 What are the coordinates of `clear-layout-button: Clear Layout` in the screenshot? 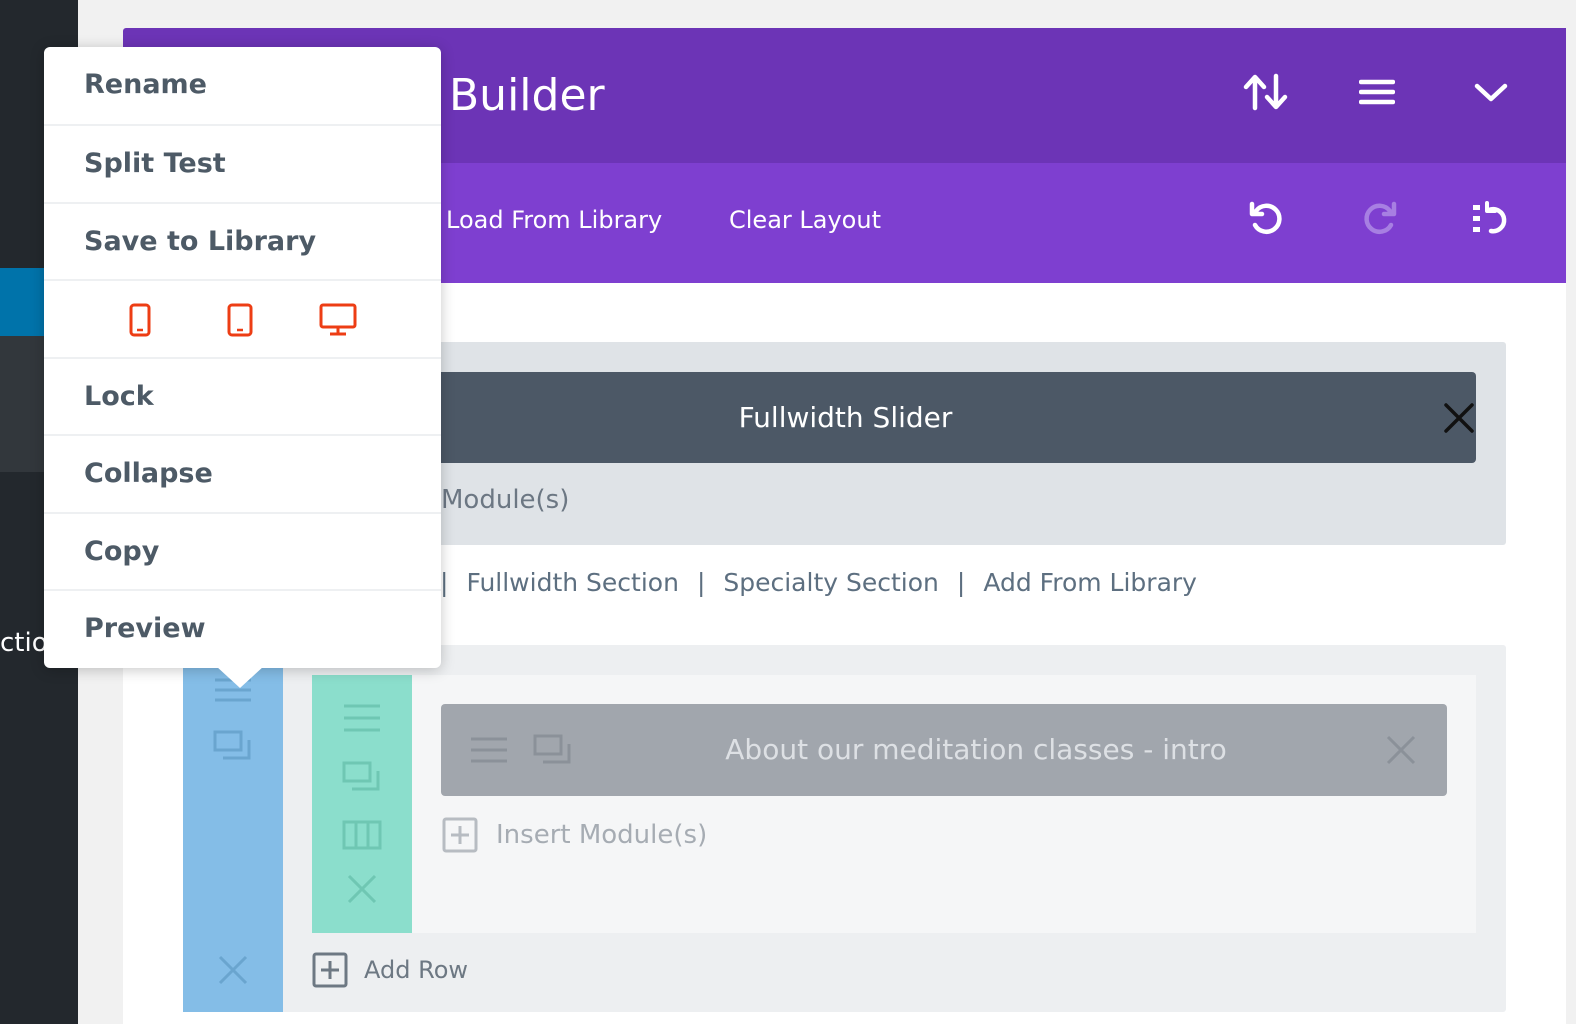 It's located at (805, 220).